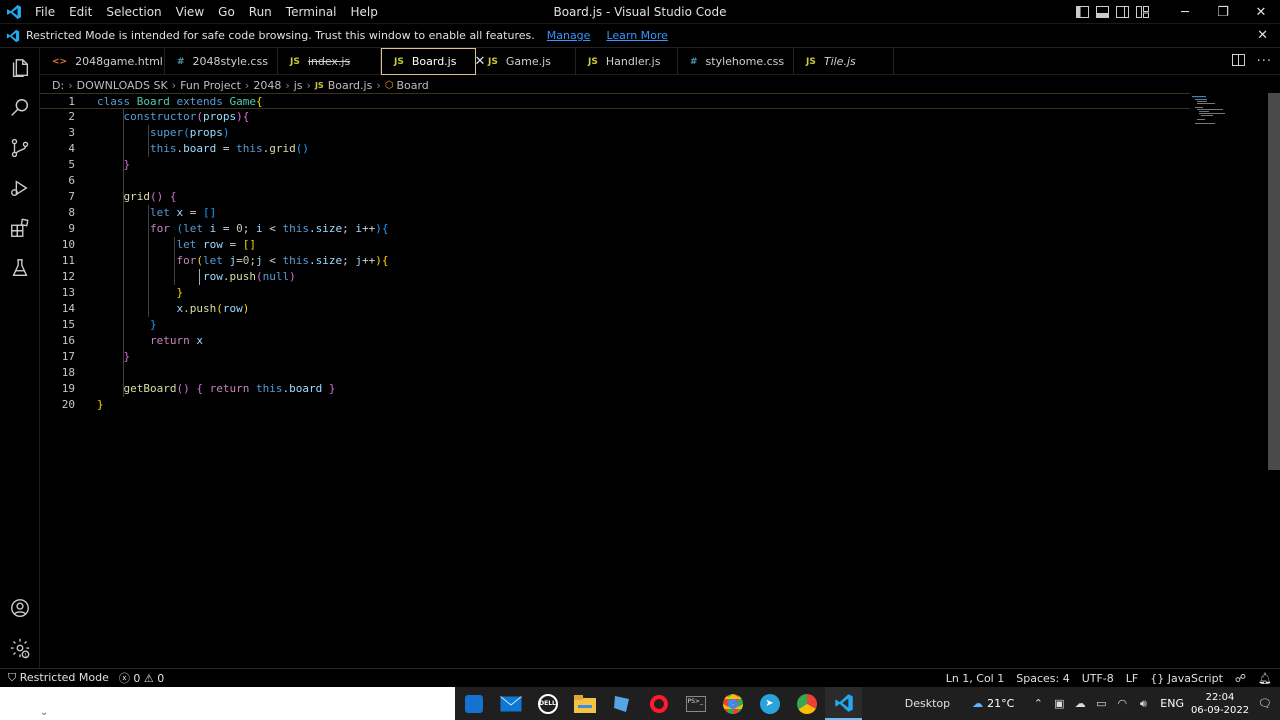 Image resolution: width=1280 pixels, height=720 pixels. I want to click on toggle-sidebar-icon, so click(1082, 12).